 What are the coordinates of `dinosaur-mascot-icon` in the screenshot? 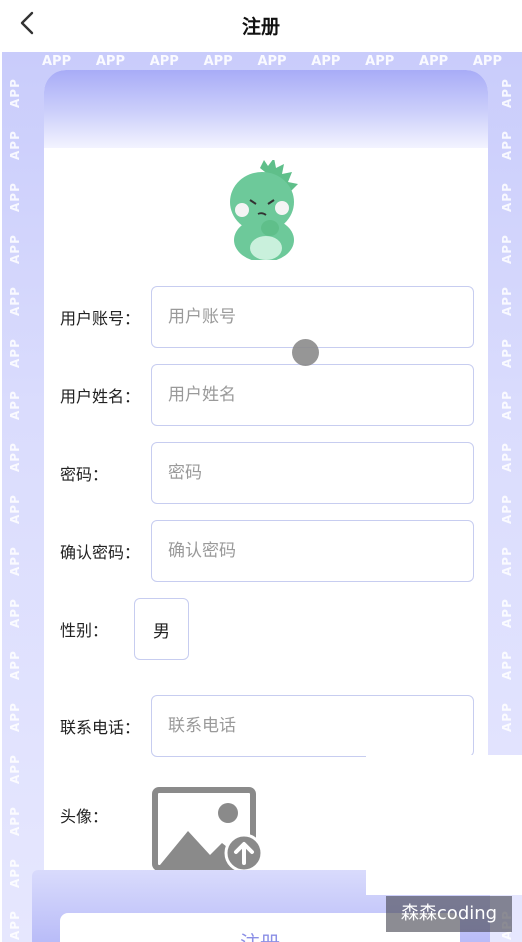 It's located at (264, 210).